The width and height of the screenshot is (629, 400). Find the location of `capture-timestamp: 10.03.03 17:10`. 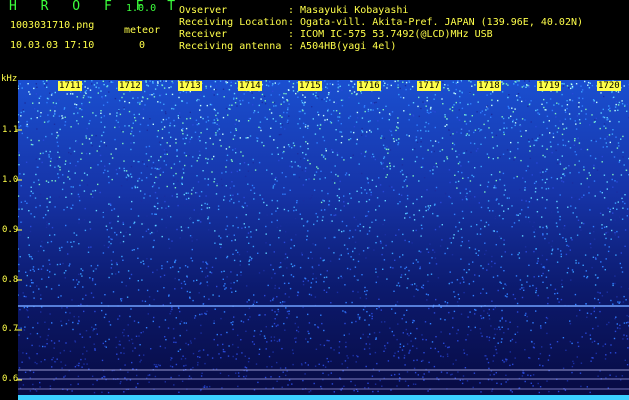

capture-timestamp: 10.03.03 17:10 is located at coordinates (52, 45).